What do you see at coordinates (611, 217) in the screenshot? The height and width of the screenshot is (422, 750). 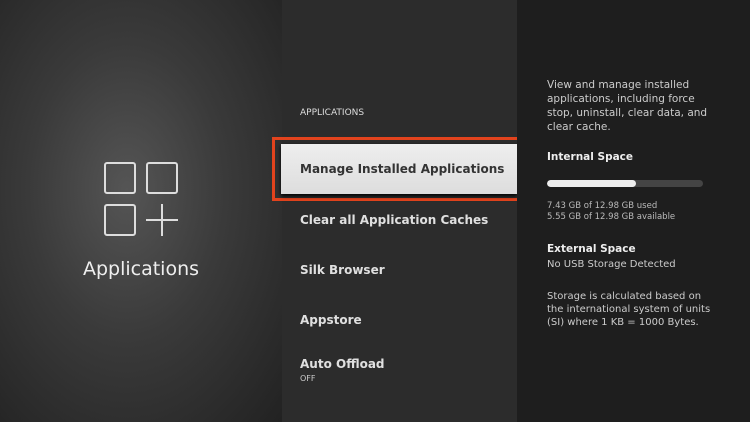 I see `available-text: 5.55 GB of 12.98 GB available` at bounding box center [611, 217].